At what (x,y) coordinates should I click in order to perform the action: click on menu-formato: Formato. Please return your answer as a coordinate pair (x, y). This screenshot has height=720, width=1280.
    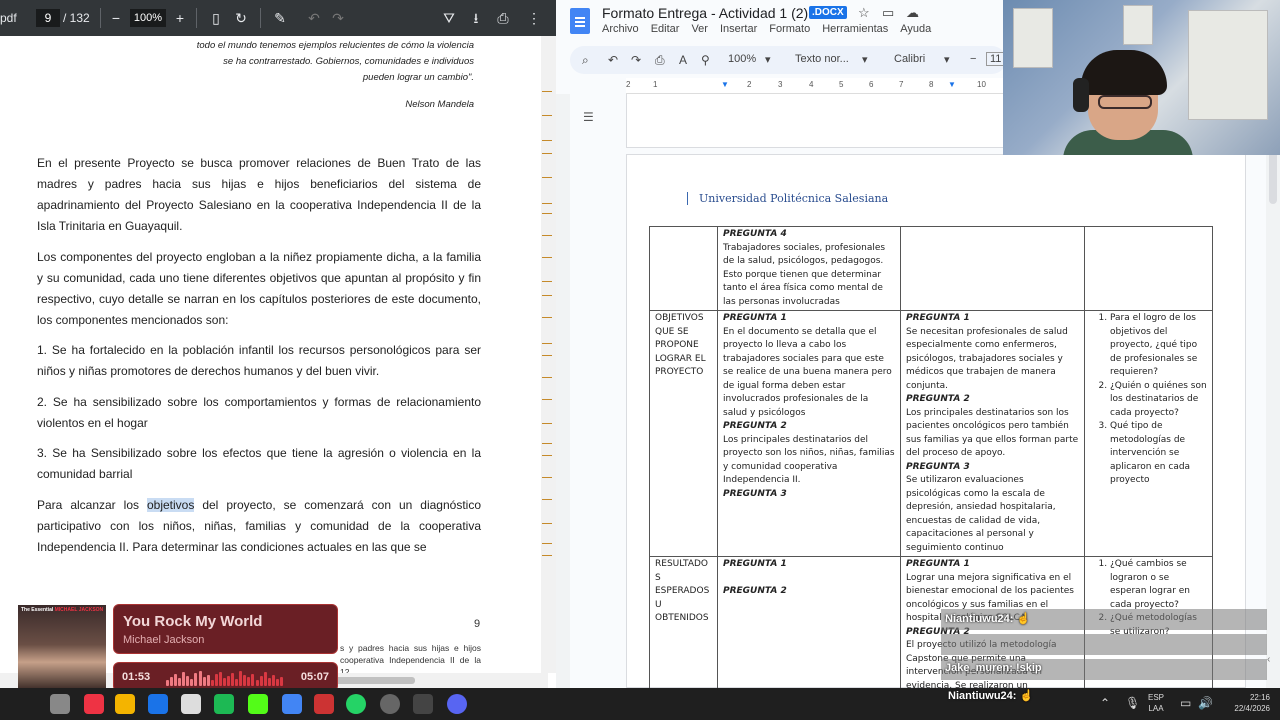
    Looking at the image, I should click on (789, 29).